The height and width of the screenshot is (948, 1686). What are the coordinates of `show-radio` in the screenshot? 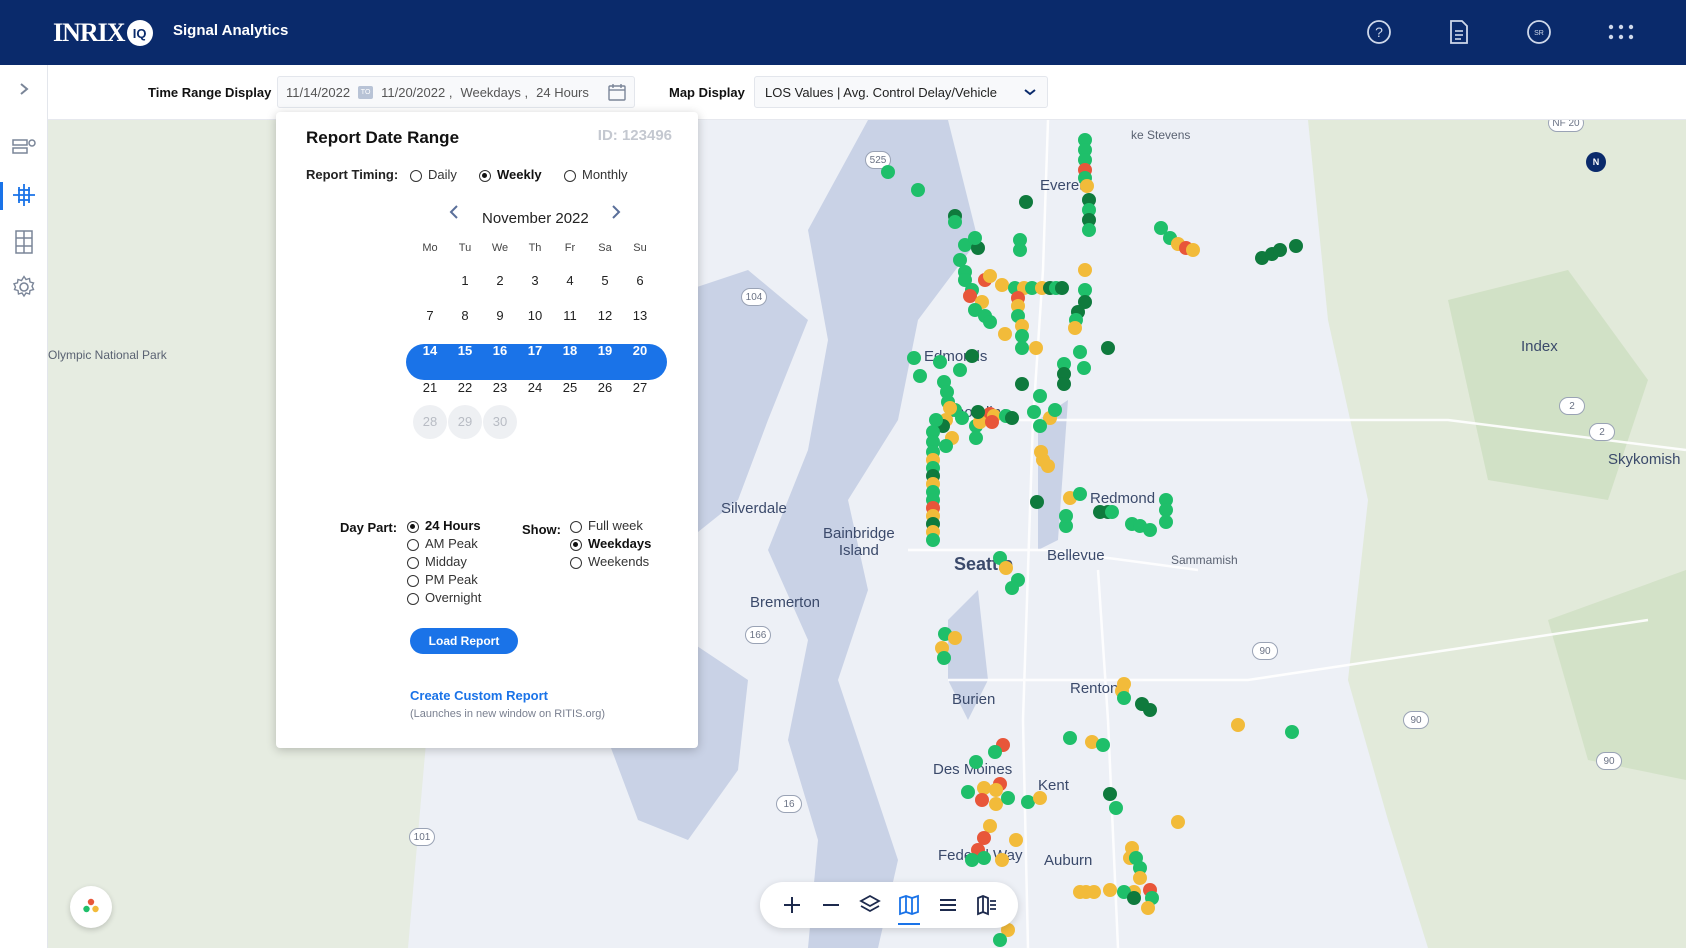 It's located at (576, 544).